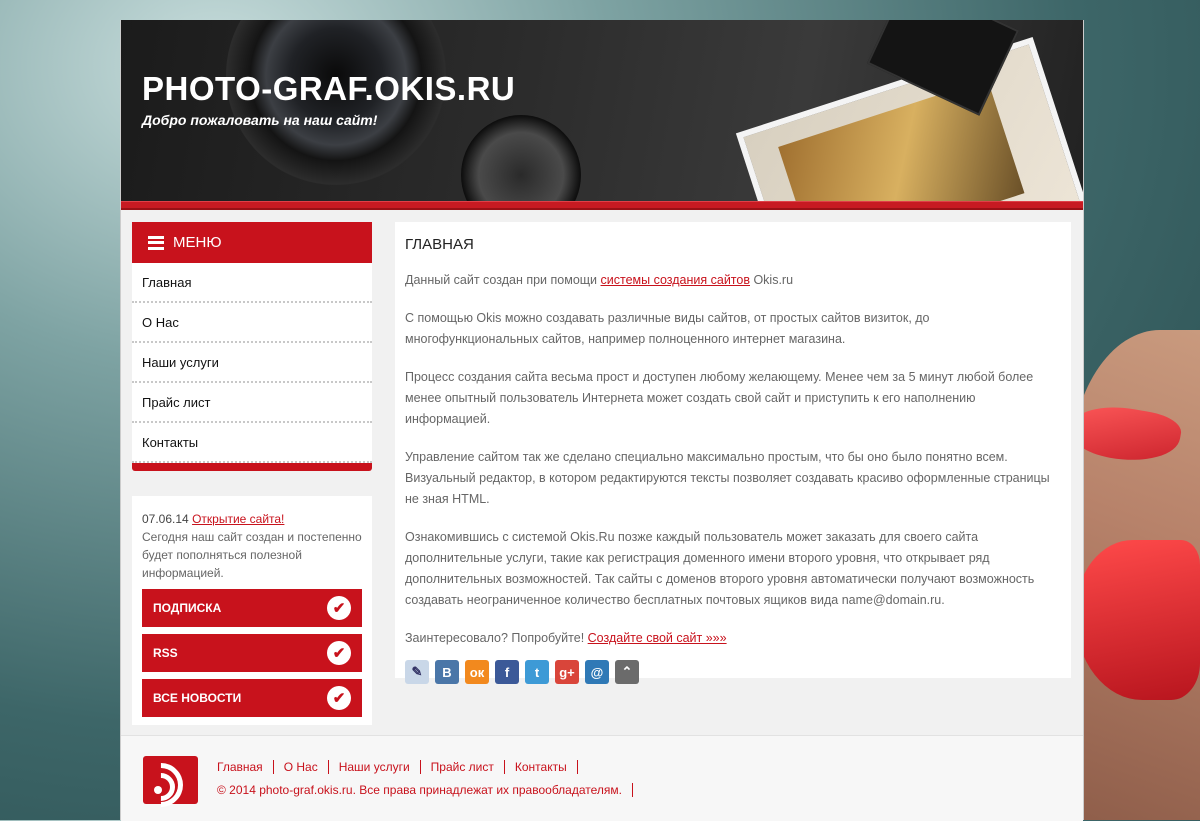 The width and height of the screenshot is (1200, 821). Describe the element at coordinates (165, 653) in the screenshot. I see `rss-label: RSS` at that location.